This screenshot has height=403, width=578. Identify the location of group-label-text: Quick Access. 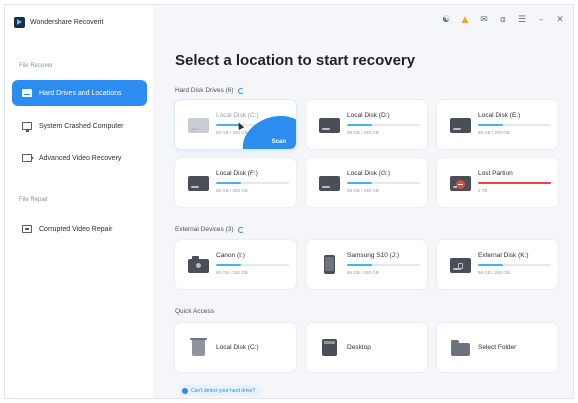
(195, 311).